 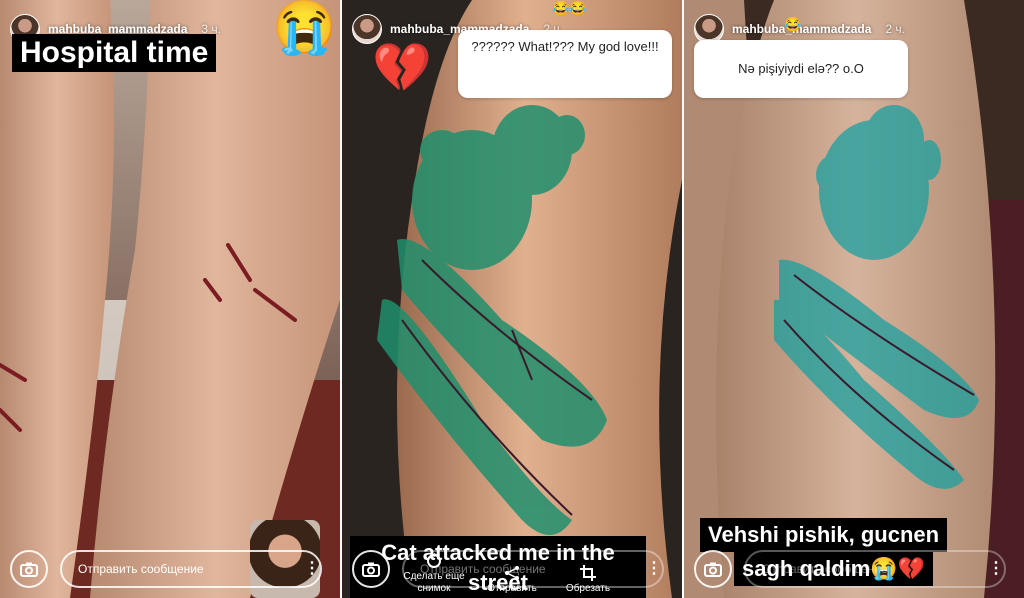 What do you see at coordinates (569, 8) in the screenshot?
I see `emoji-sticker: 😂😂` at bounding box center [569, 8].